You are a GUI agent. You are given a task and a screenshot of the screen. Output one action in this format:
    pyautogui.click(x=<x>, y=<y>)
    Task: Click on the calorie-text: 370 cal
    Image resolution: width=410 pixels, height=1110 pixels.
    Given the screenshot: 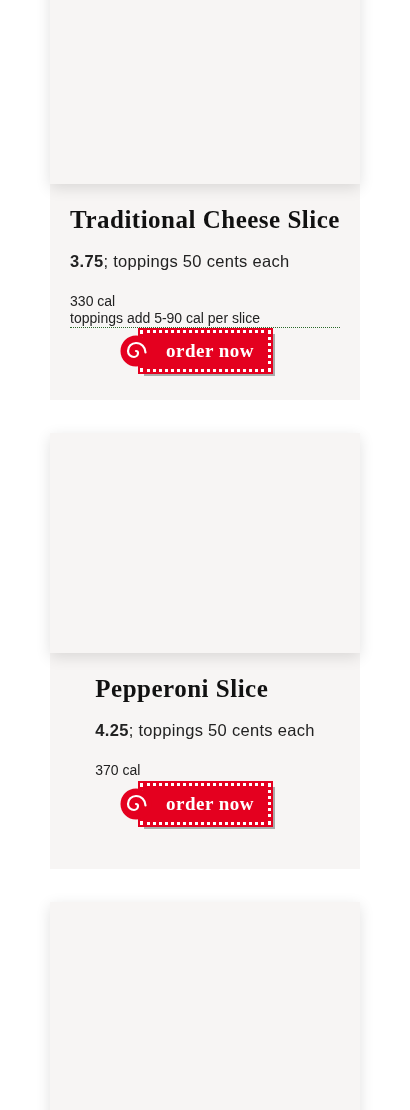 What is the action you would take?
    pyautogui.click(x=118, y=769)
    